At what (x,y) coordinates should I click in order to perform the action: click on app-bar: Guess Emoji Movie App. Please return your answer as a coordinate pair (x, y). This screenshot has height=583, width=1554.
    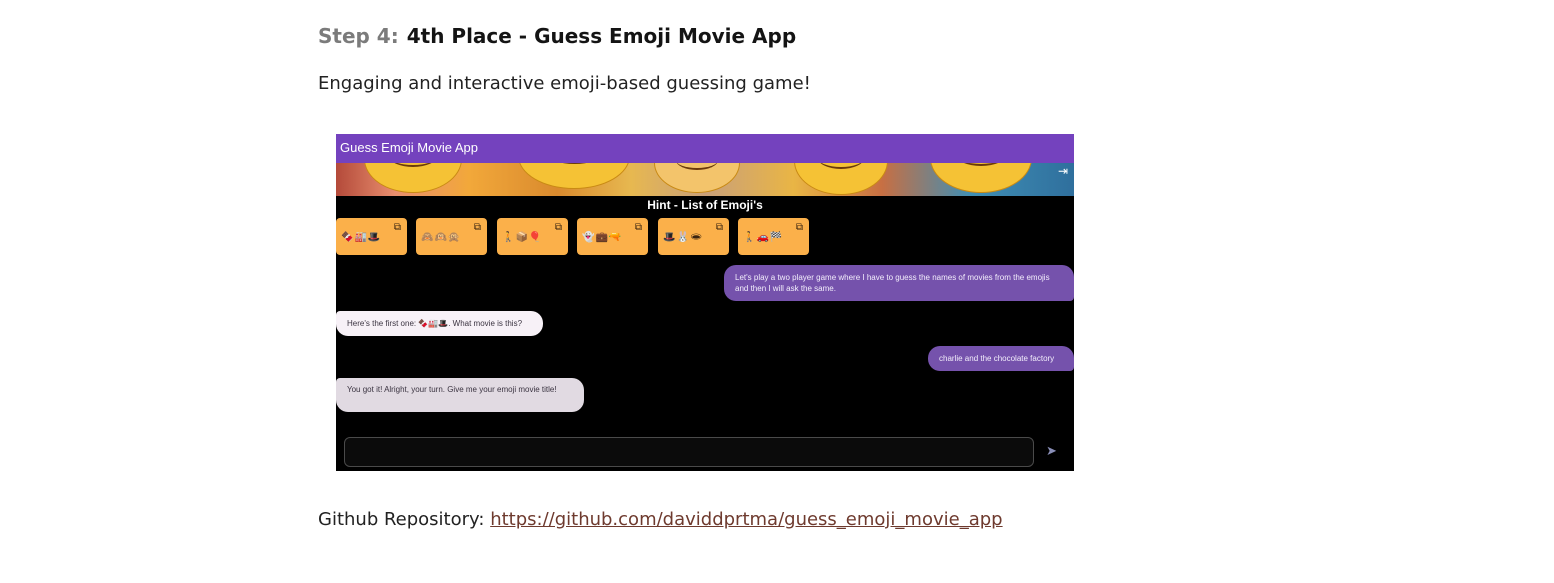
    Looking at the image, I should click on (705, 148).